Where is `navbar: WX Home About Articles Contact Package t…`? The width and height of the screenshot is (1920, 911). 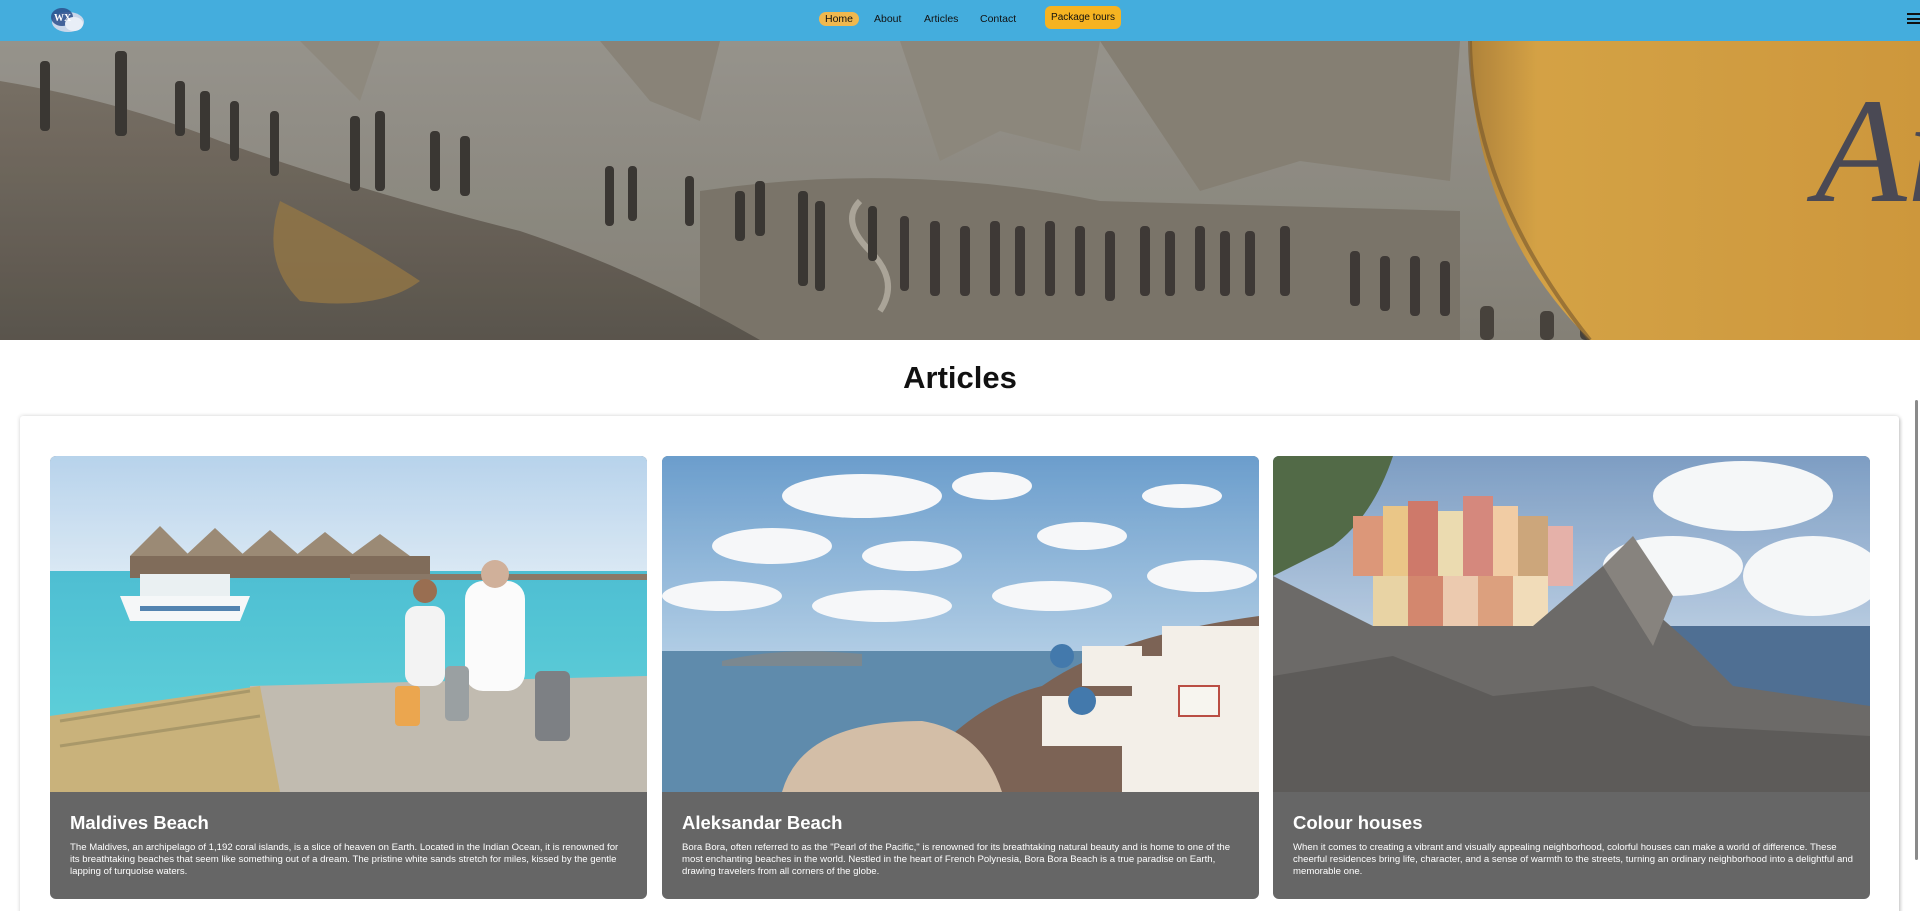
navbar: WX Home About Articles Contact Package t… is located at coordinates (960, 20).